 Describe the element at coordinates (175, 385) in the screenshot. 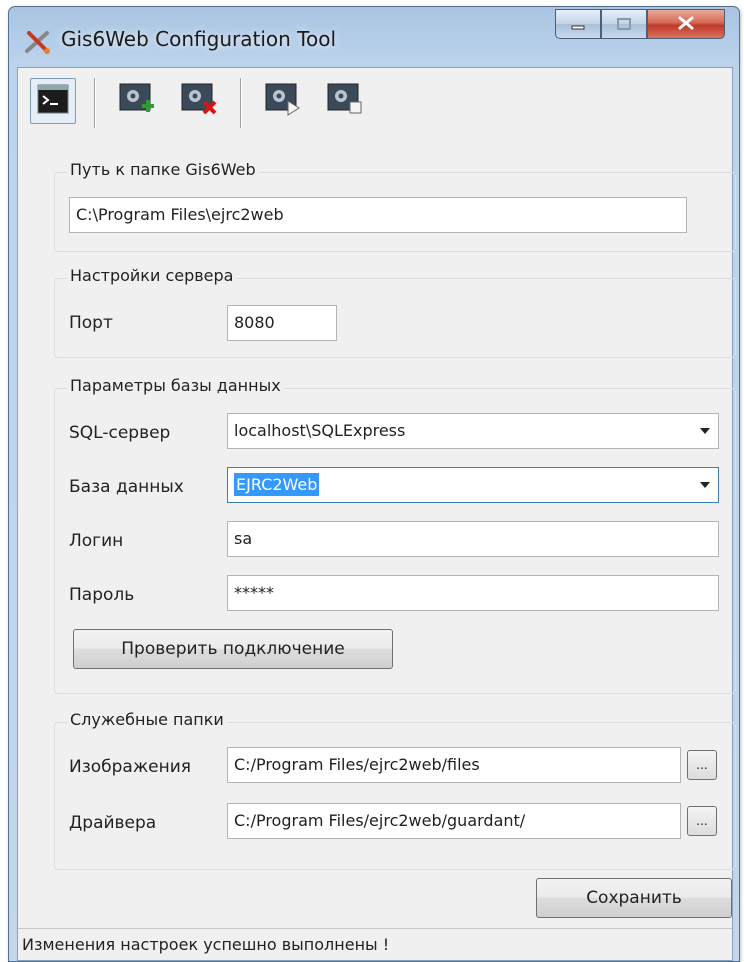

I see `database-legend: Параметры базы данных` at that location.